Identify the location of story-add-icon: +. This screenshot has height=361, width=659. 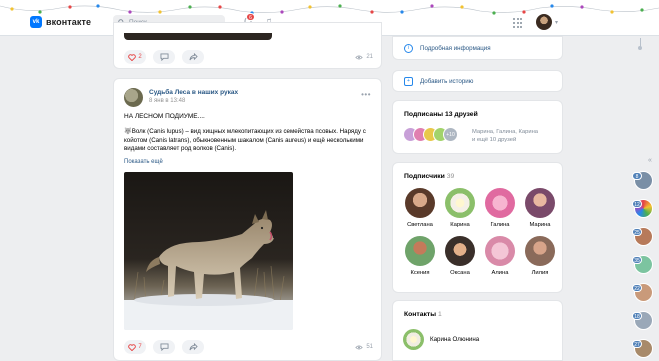
(408, 81).